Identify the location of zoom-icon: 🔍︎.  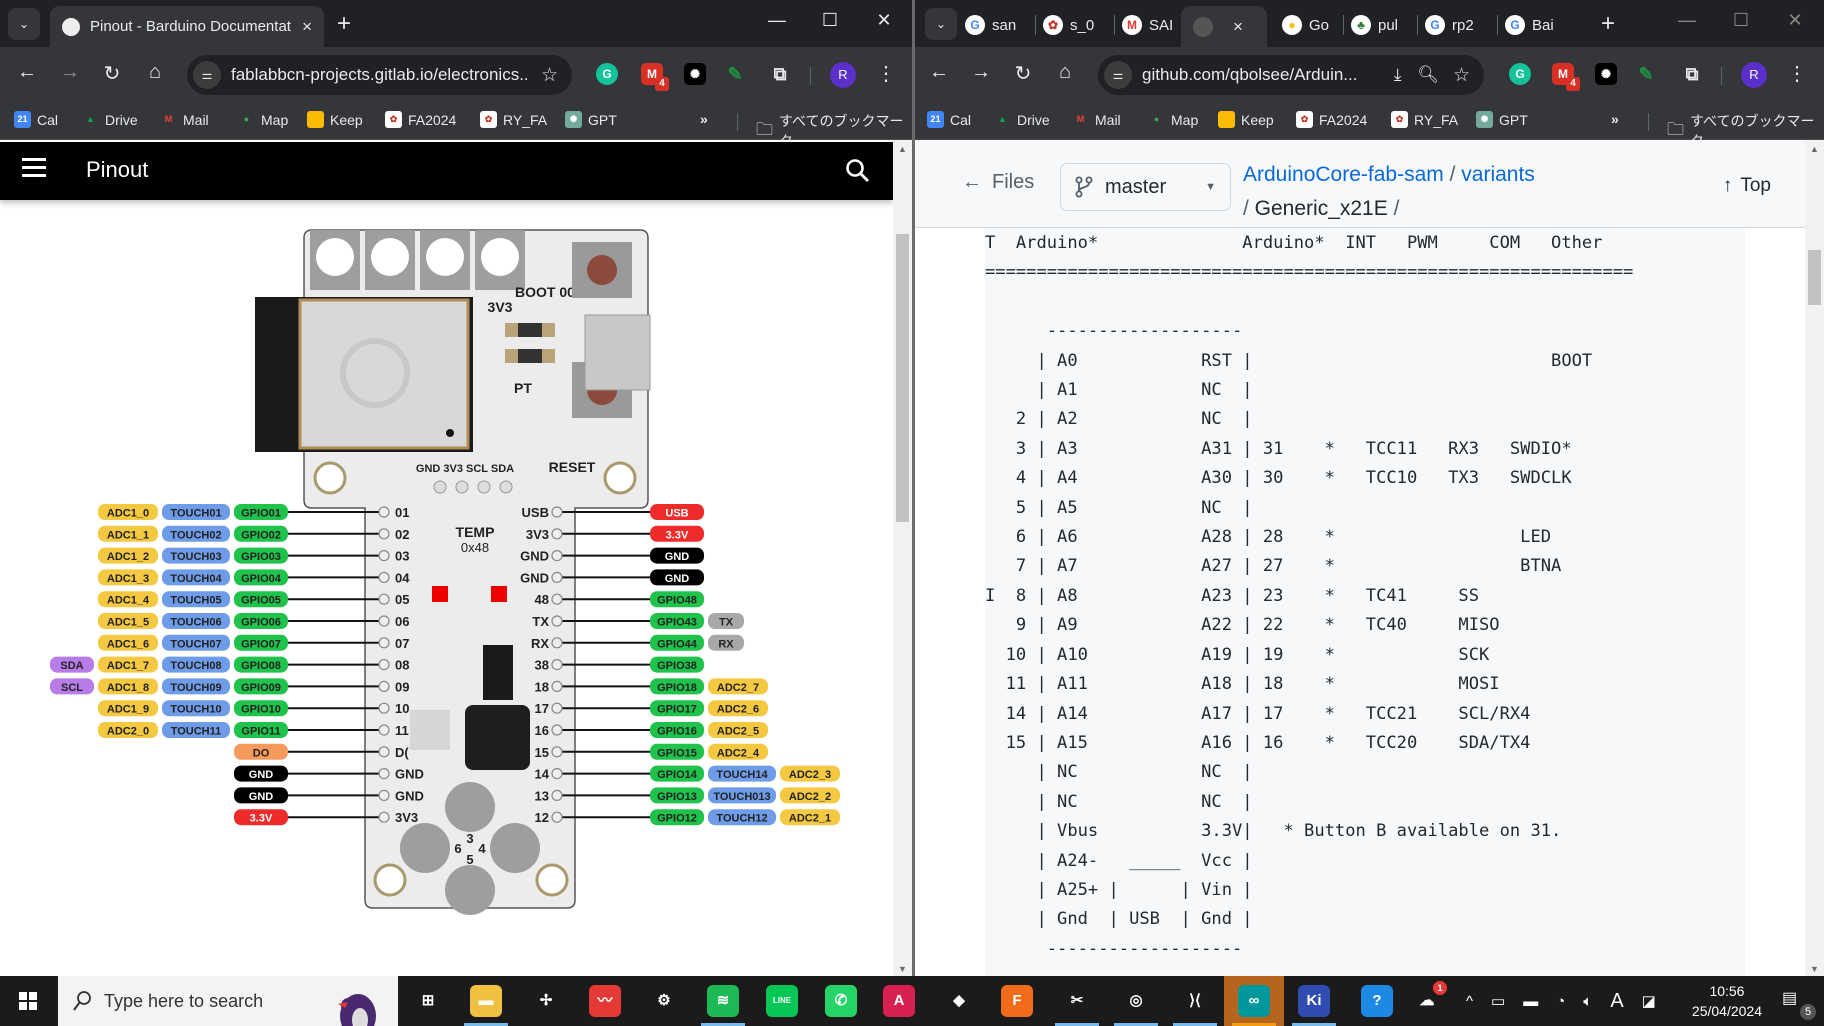
(1428, 75).